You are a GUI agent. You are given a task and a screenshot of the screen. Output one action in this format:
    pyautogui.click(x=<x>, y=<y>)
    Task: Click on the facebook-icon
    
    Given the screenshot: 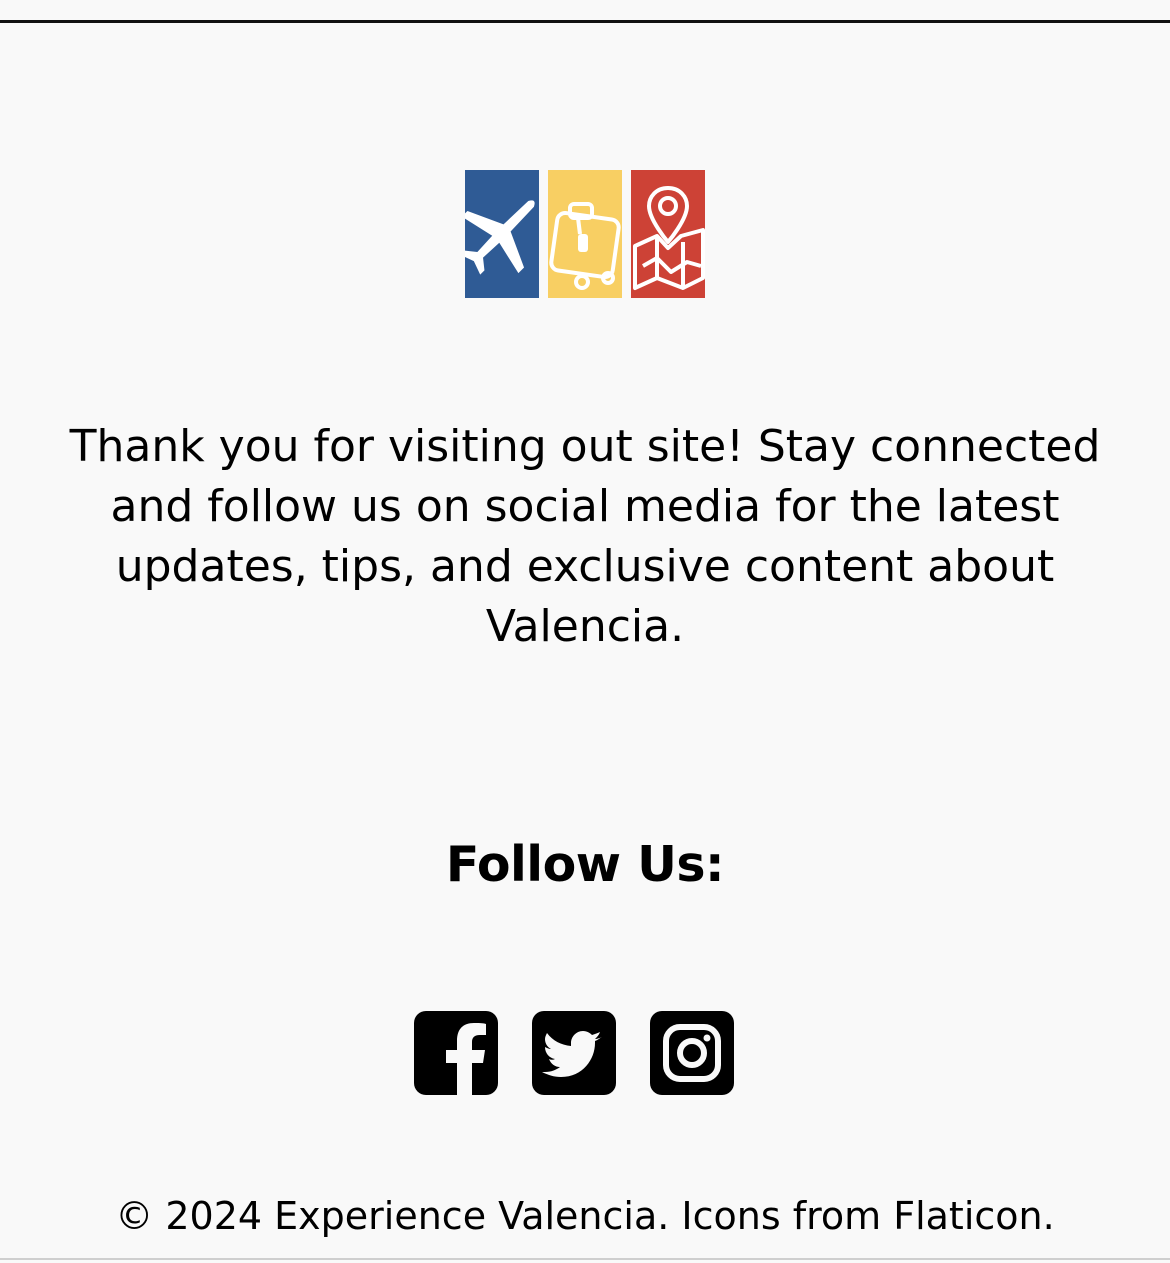 What is the action you would take?
    pyautogui.click(x=456, y=1053)
    